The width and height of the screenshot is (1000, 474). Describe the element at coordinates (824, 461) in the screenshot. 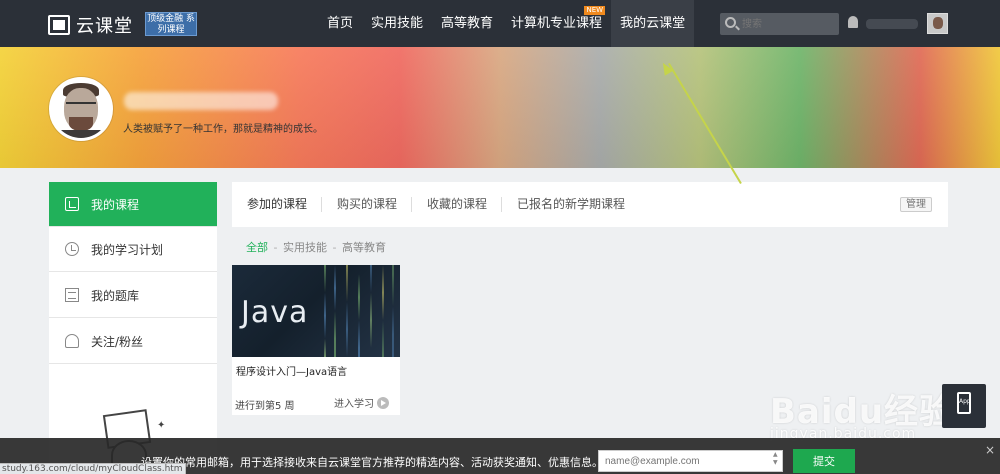

I see `submit-button: 提交` at that location.